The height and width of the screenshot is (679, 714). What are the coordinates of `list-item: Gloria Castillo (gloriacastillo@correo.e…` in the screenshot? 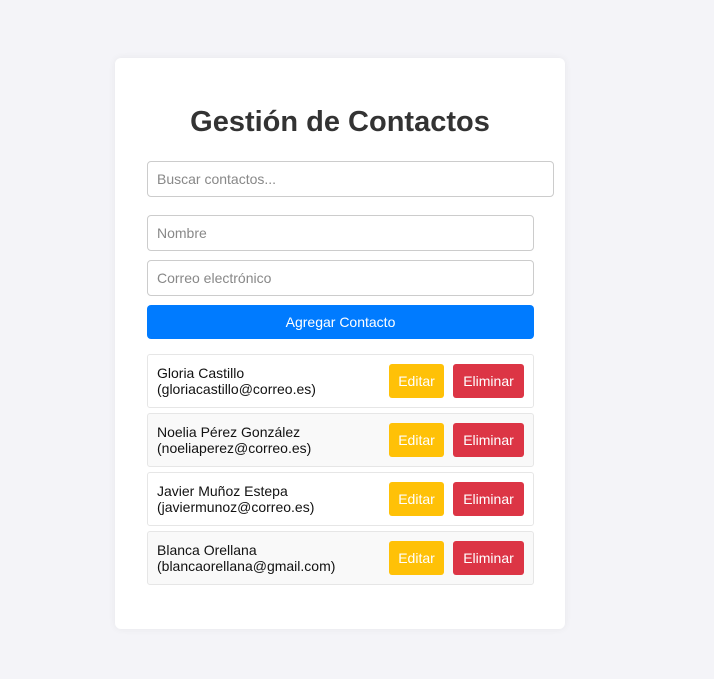 It's located at (340, 381).